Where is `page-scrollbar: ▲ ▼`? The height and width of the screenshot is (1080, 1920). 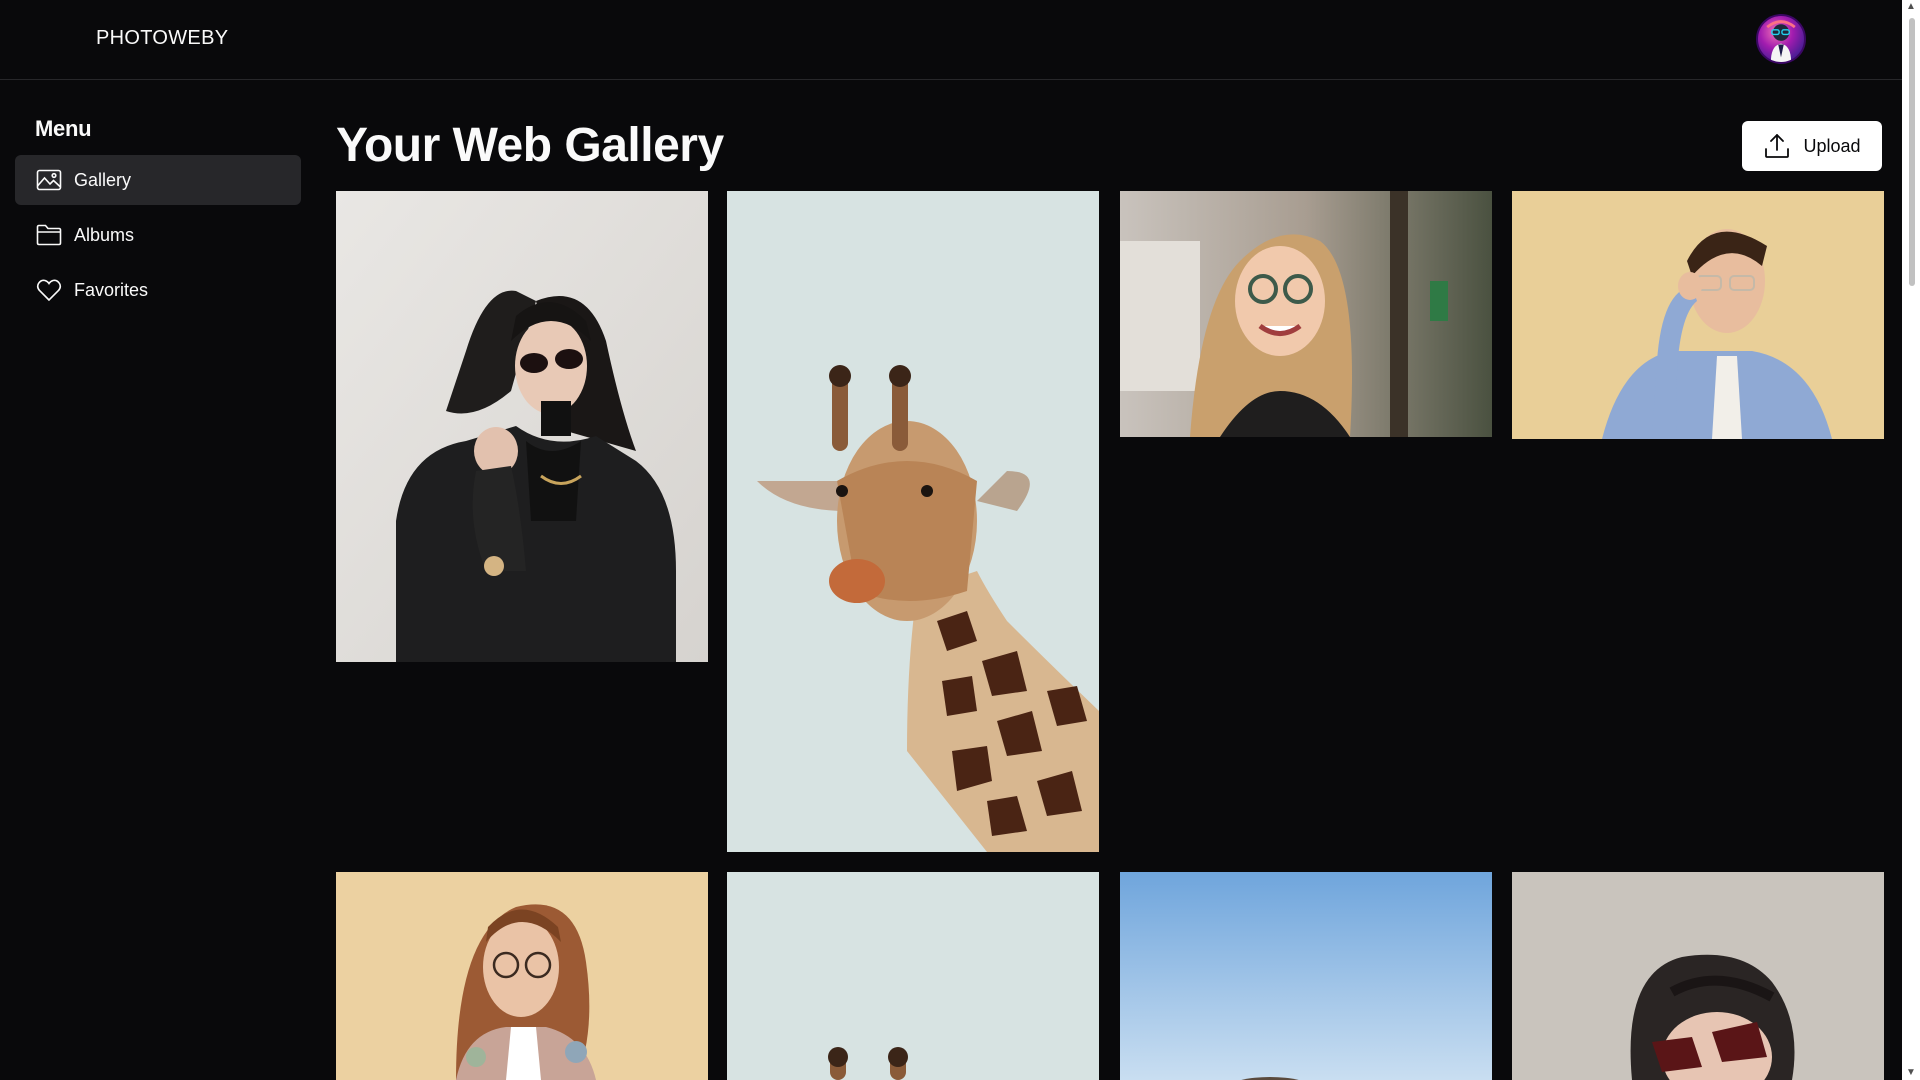
page-scrollbar: ▲ ▼ is located at coordinates (1911, 540).